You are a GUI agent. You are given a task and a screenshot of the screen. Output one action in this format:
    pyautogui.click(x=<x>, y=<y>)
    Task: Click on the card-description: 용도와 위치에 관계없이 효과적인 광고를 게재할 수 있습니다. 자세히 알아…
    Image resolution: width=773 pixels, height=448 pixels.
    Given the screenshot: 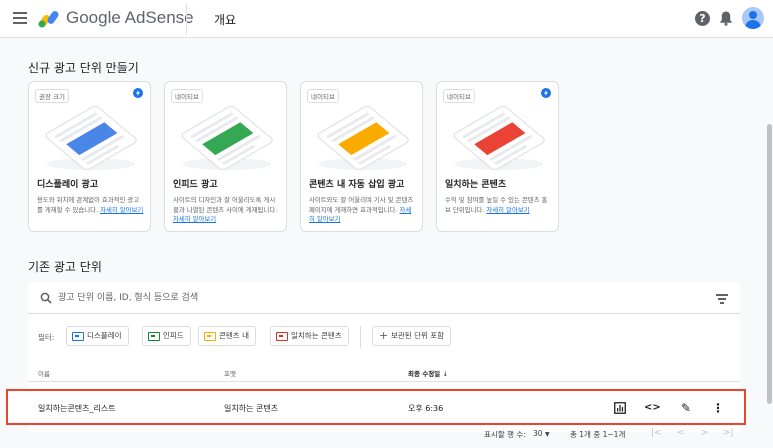 What is the action you would take?
    pyautogui.click(x=91, y=205)
    